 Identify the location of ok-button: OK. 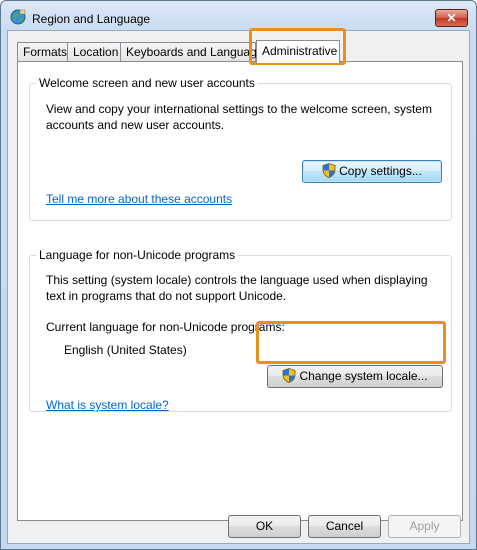
(264, 526).